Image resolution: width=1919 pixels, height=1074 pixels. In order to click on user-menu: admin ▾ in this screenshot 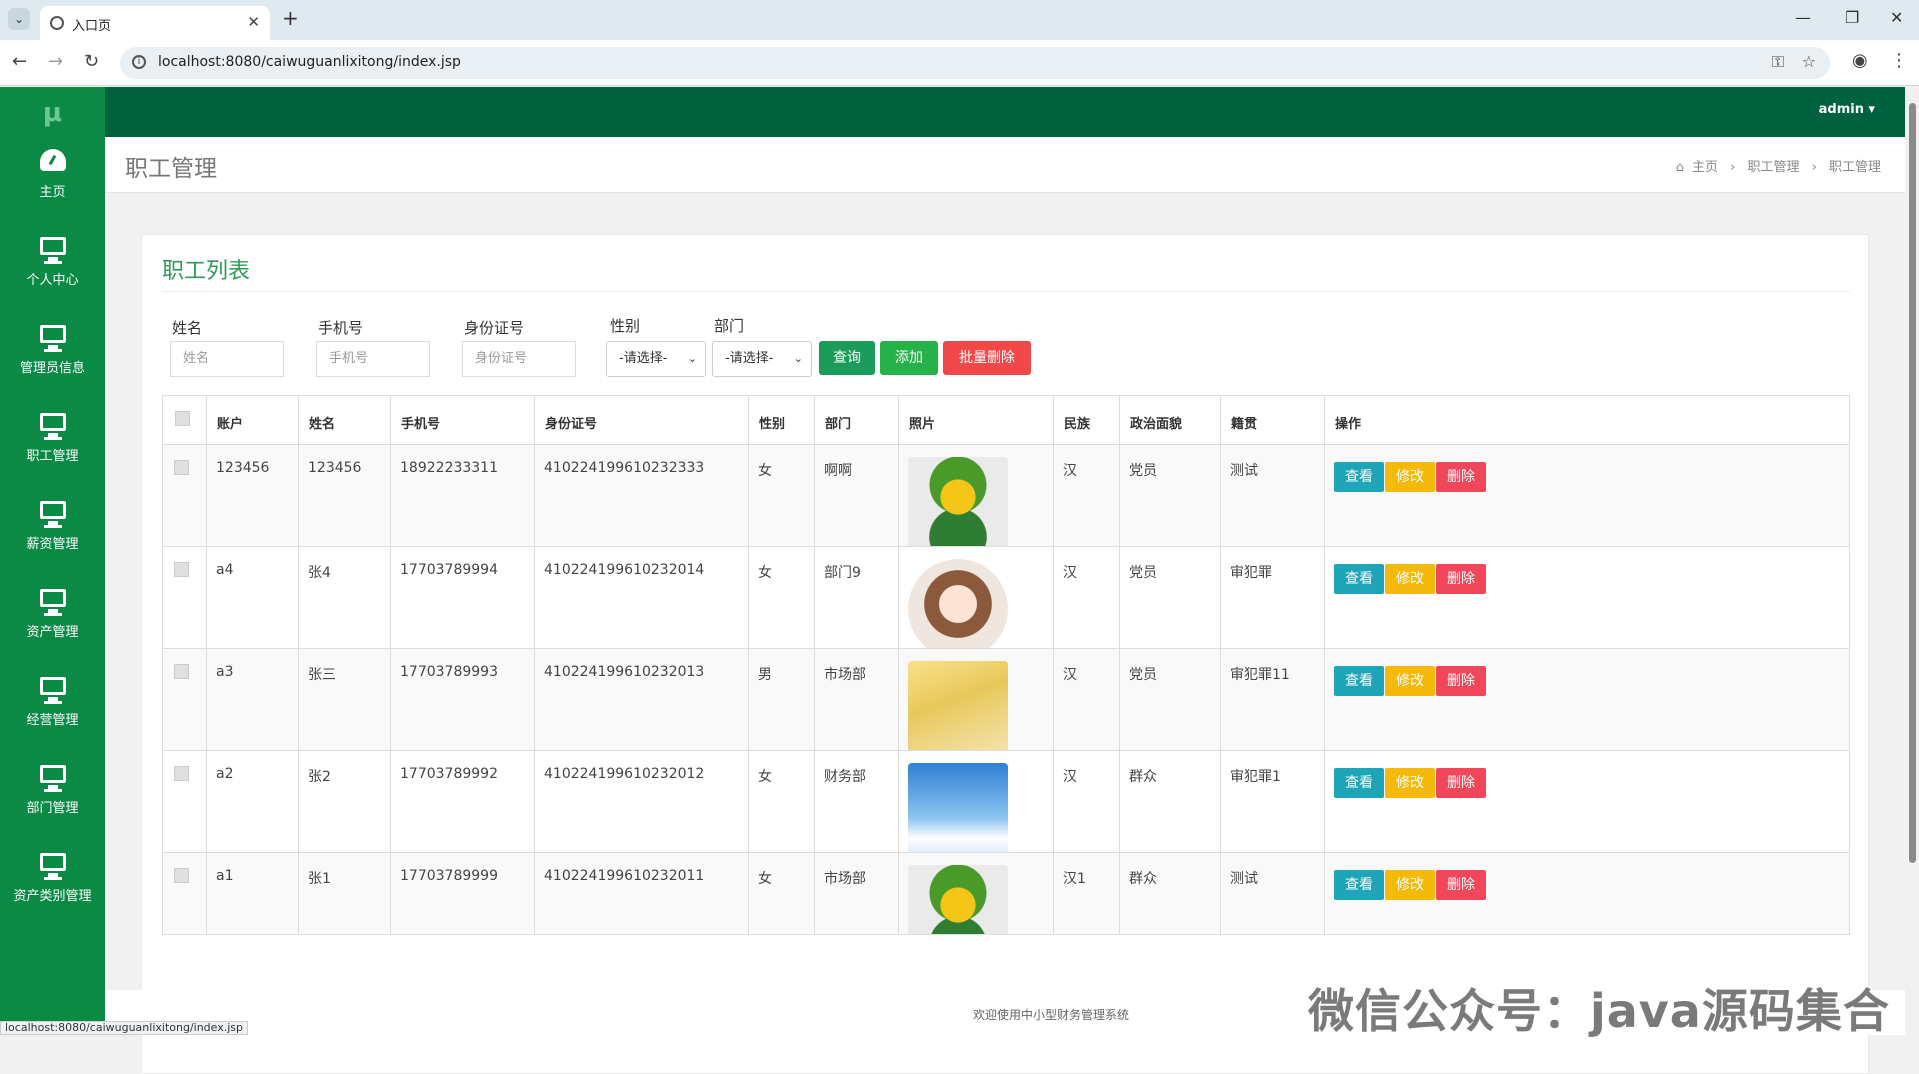, I will do `click(1847, 109)`.